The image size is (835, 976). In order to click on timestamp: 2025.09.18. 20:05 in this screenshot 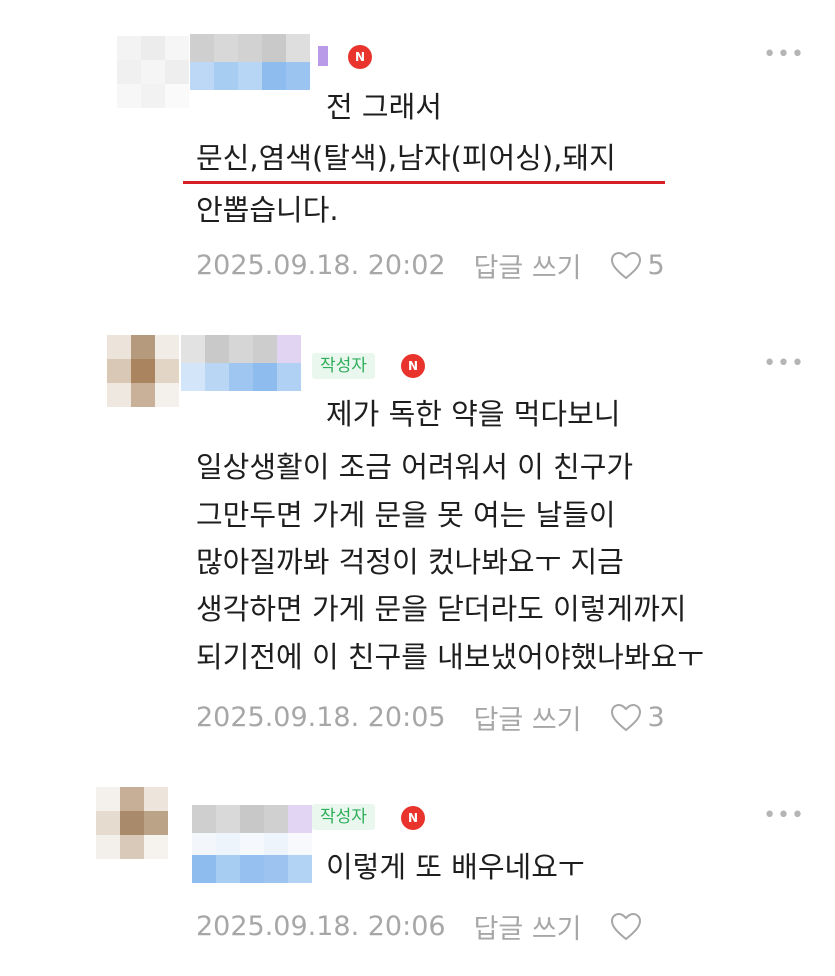, I will do `click(321, 717)`.